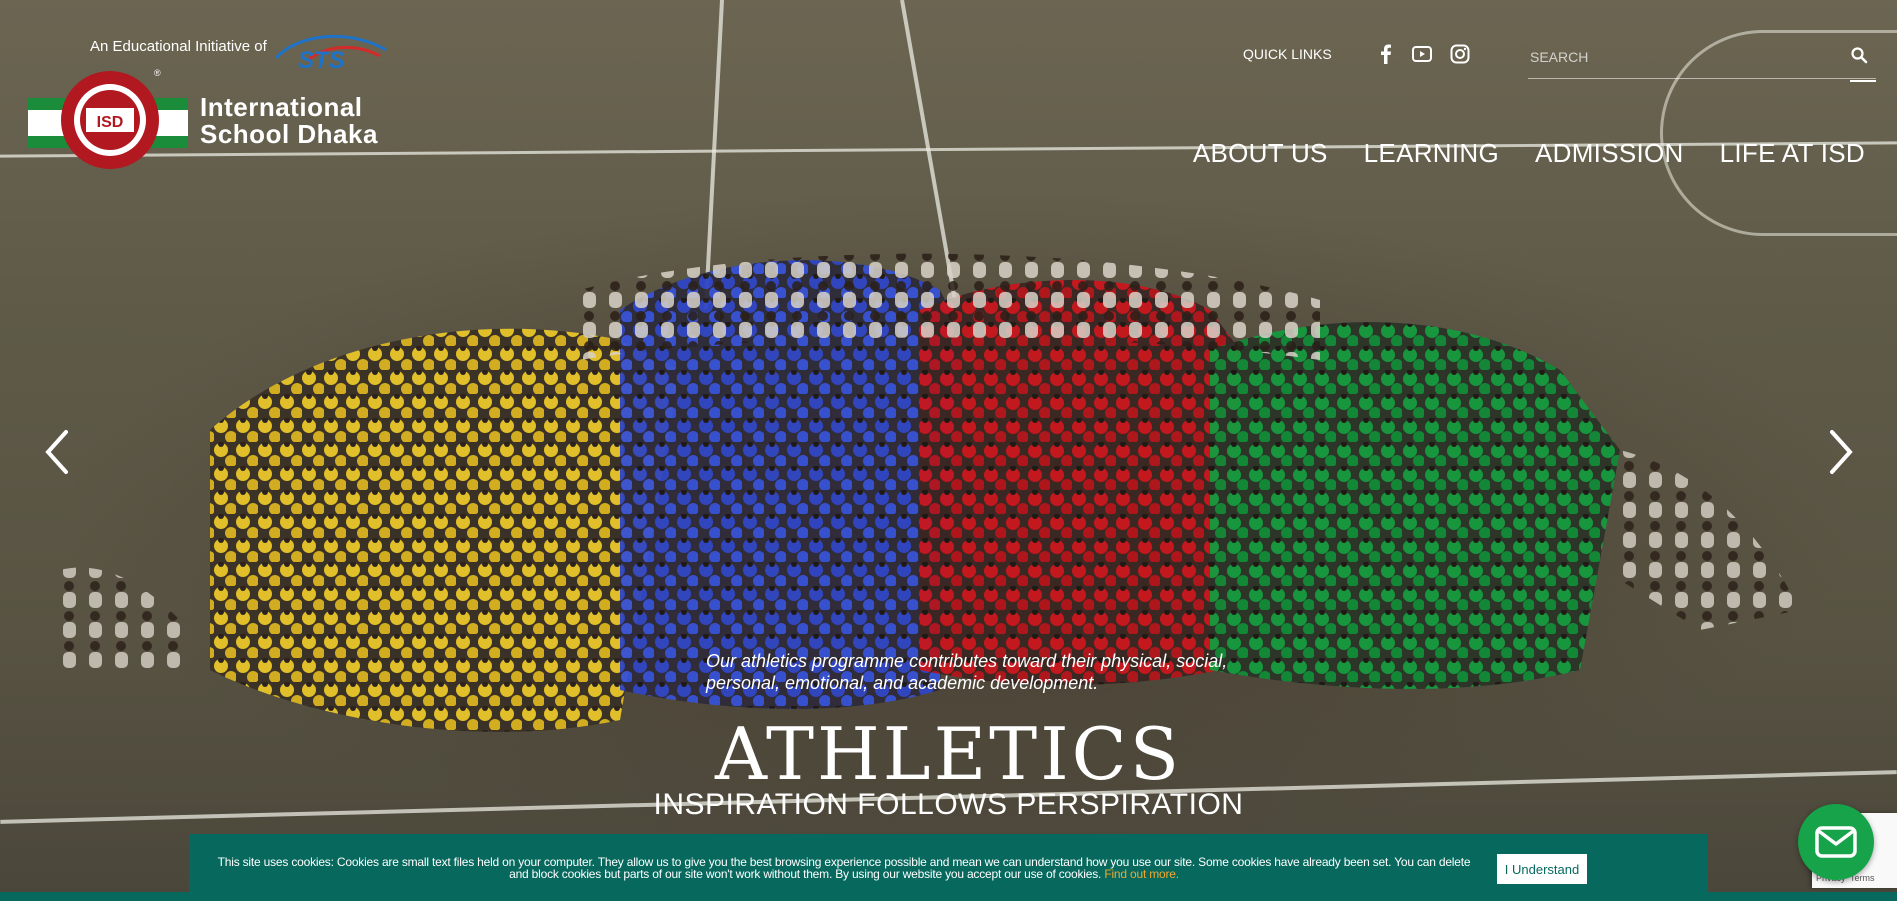 This screenshot has height=901, width=1897. What do you see at coordinates (1680, 57) in the screenshot?
I see `search-input` at bounding box center [1680, 57].